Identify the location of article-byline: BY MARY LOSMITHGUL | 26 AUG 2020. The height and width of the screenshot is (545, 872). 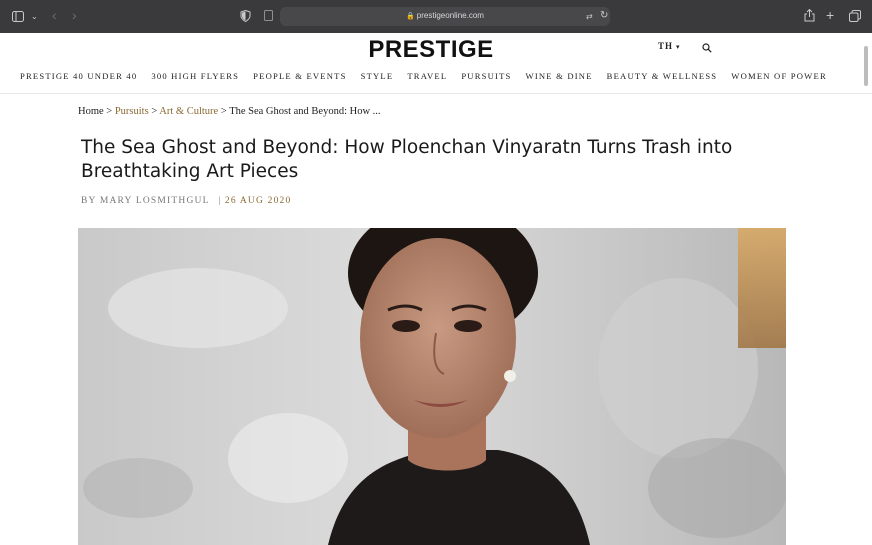
(186, 201).